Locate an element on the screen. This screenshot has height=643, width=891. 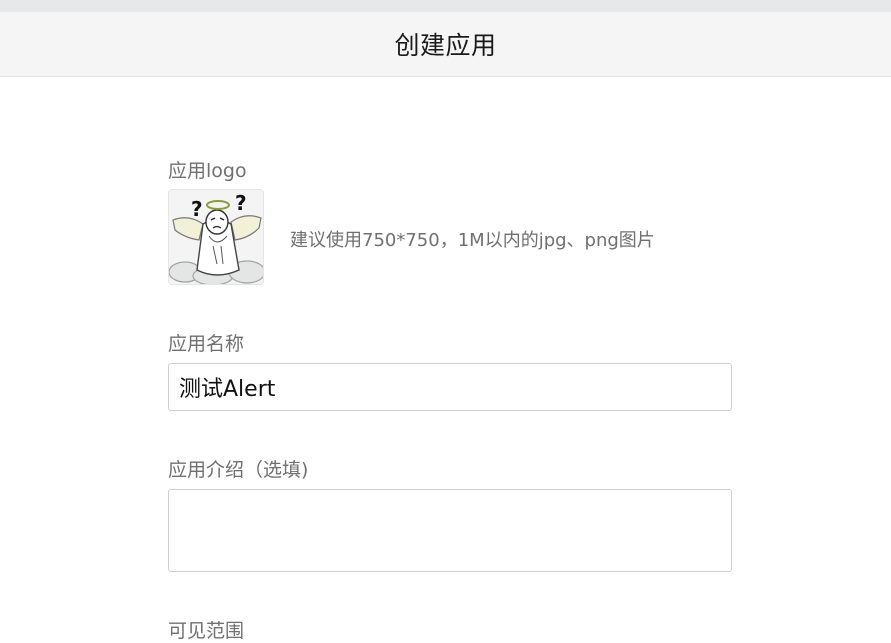
logo-hint-text: 建议使用750*750，1M以内的jpg、png图片 is located at coordinates (472, 240).